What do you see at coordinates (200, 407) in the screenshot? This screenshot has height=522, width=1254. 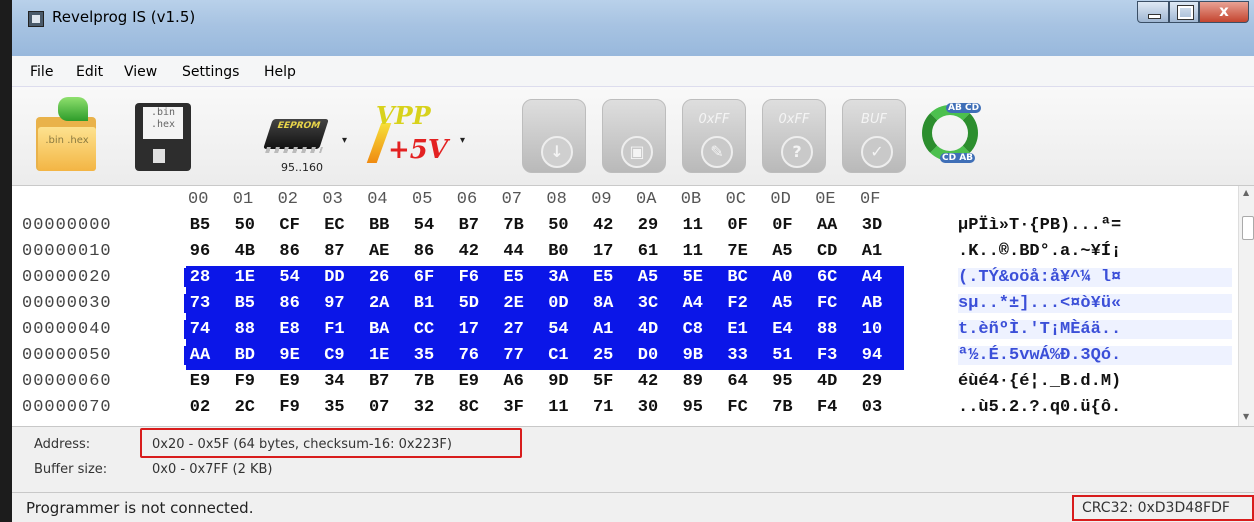 I see `hex-byte: 02` at bounding box center [200, 407].